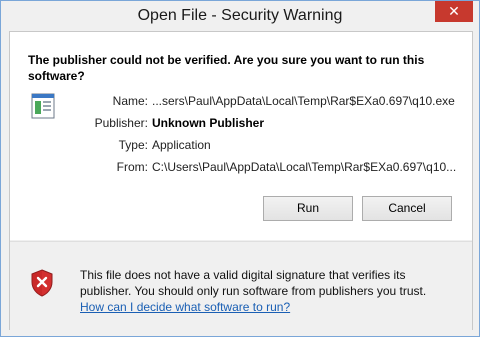 Image resolution: width=480 pixels, height=337 pixels. I want to click on application-file-icon, so click(43, 106).